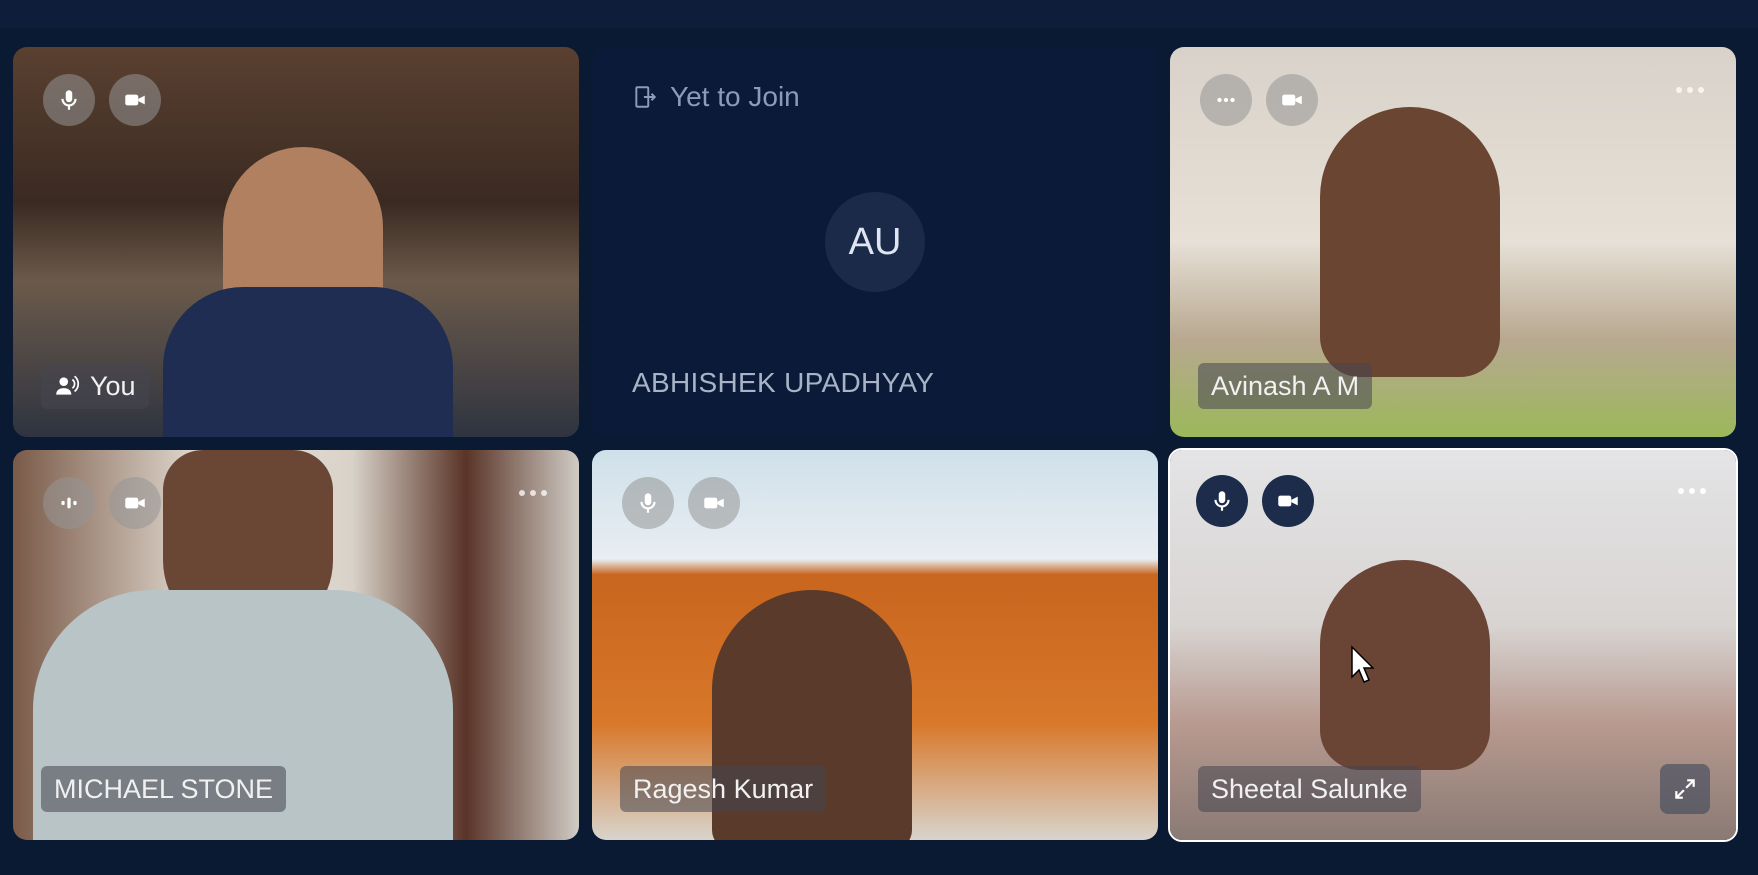 This screenshot has height=875, width=1758. I want to click on avatar: AU, so click(875, 242).